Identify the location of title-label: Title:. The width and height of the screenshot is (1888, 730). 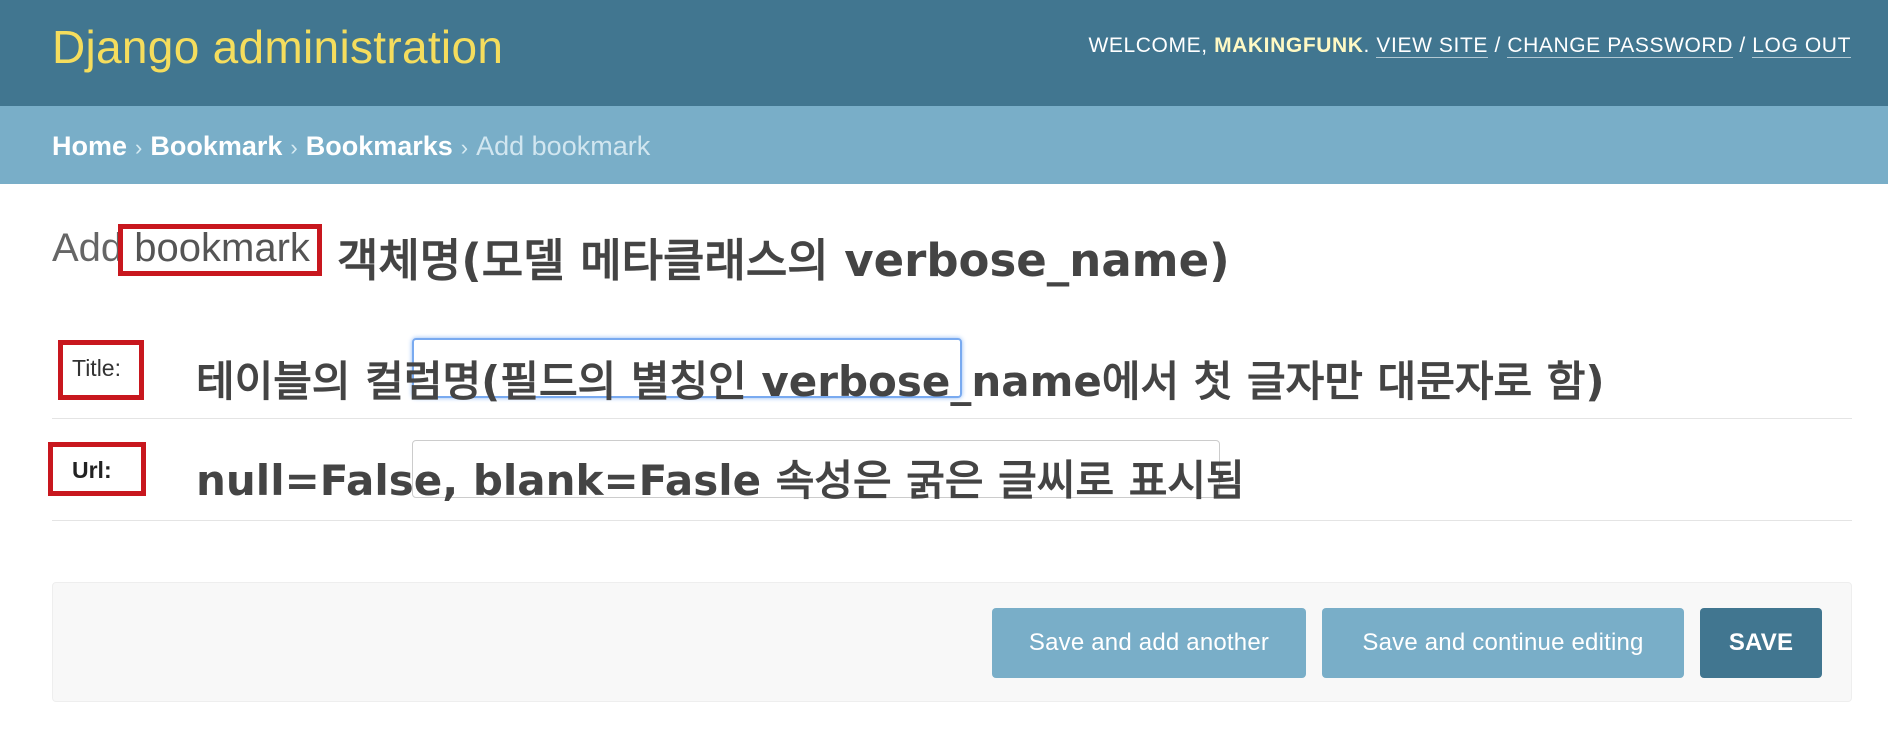
(96, 368).